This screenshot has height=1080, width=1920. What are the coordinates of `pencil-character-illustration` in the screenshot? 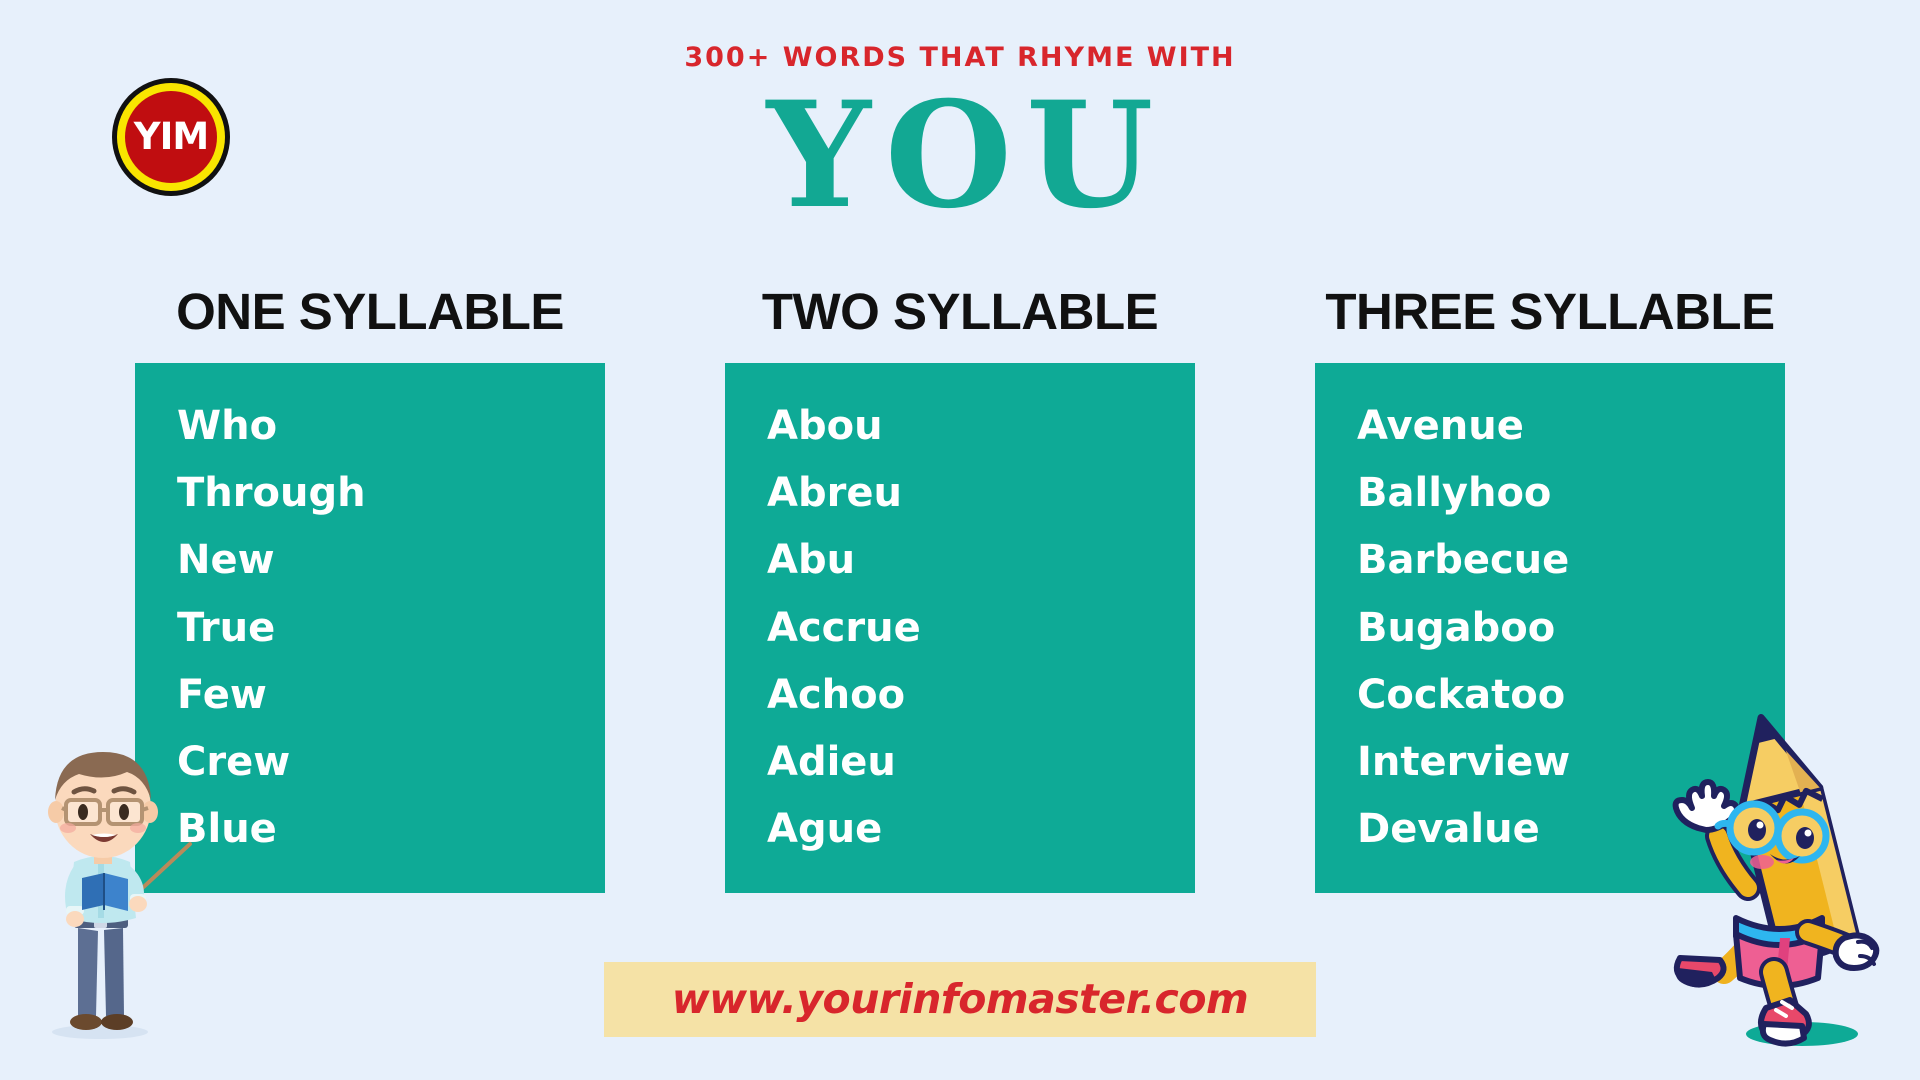 It's located at (1787, 875).